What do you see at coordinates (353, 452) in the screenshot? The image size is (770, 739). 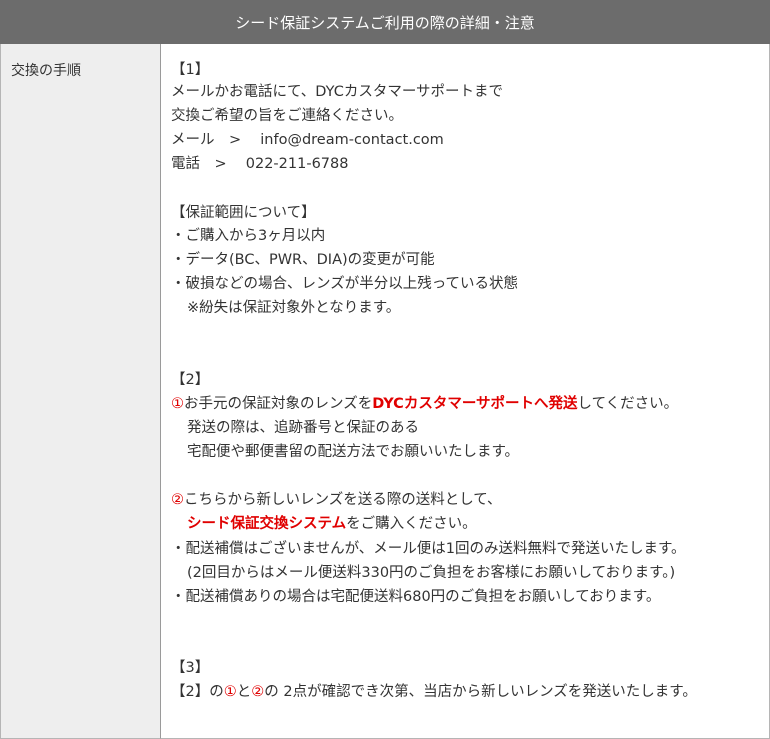 I see `step2-item1-line3: 宅配便や郵便書留の配送方法でお願いいたします。` at bounding box center [353, 452].